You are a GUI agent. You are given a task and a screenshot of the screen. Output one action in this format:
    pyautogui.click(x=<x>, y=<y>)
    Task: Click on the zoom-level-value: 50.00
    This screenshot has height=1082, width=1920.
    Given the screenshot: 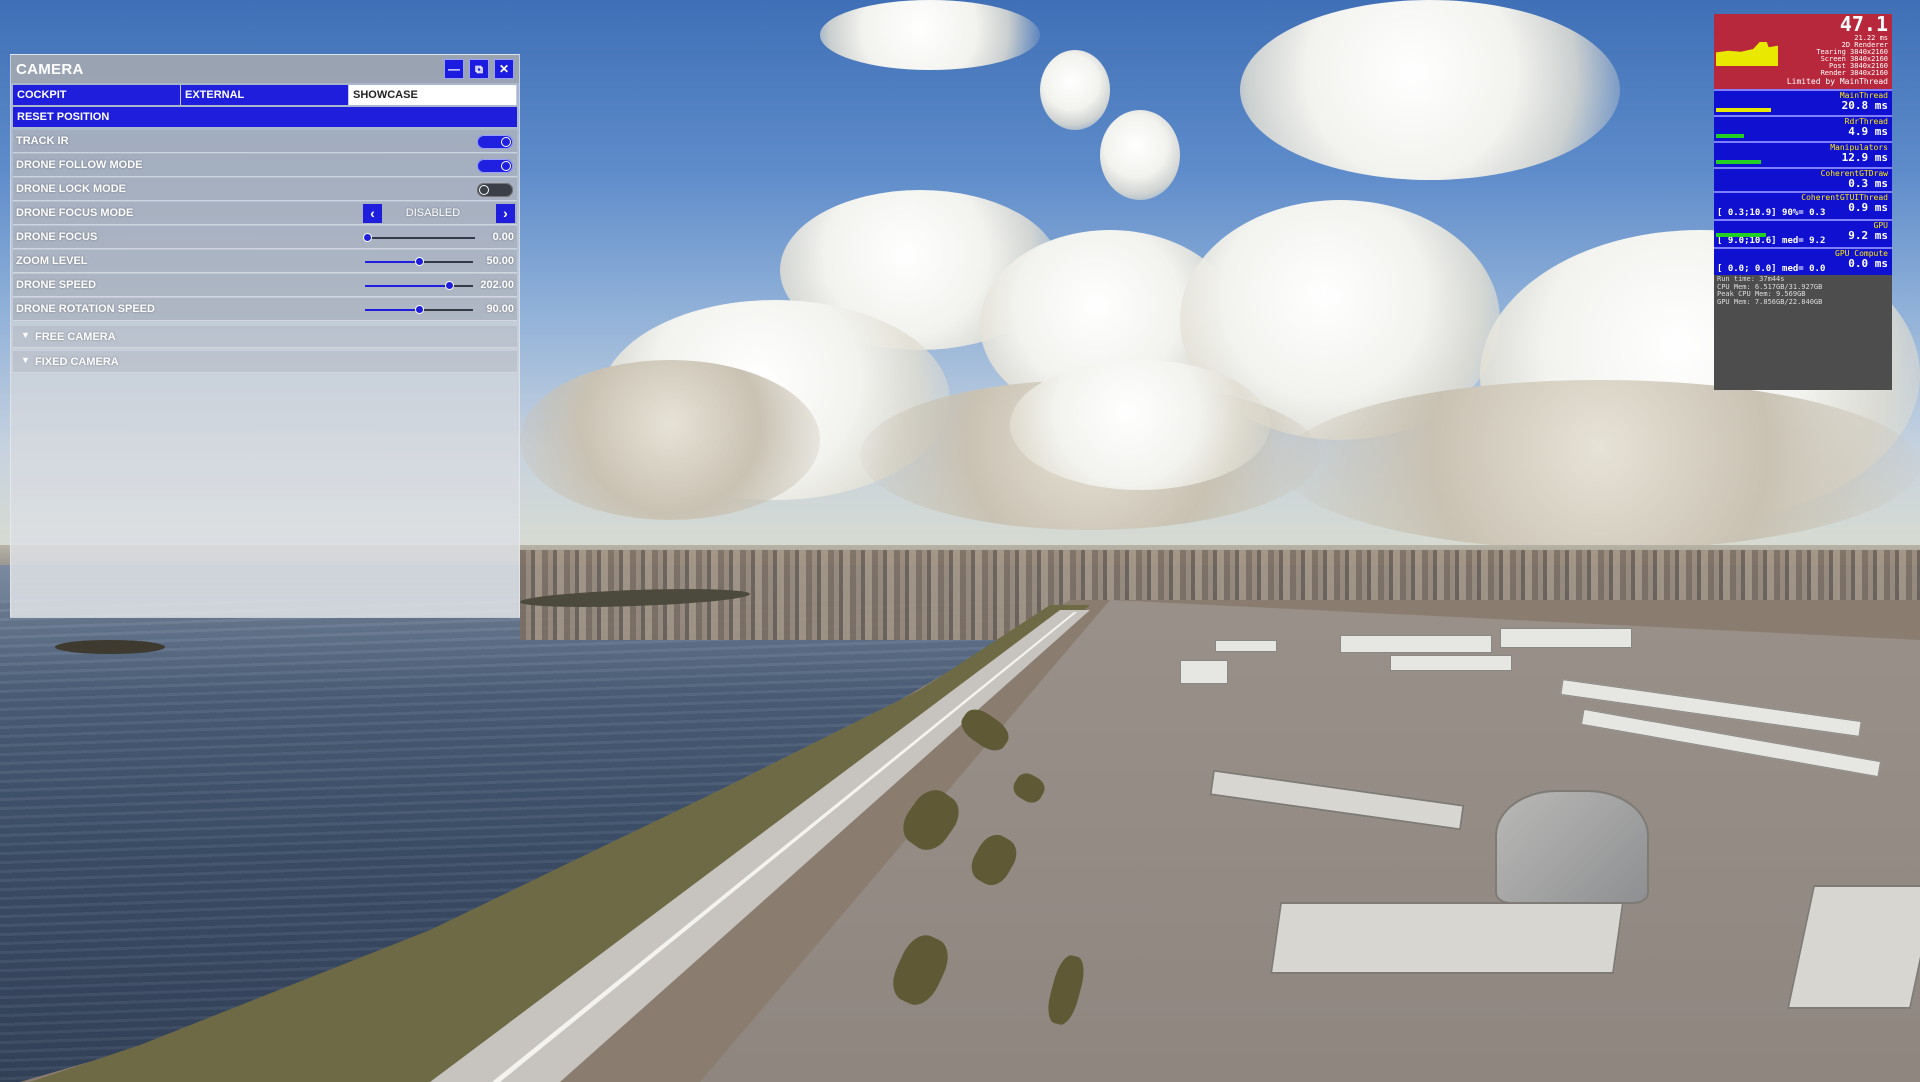 What is the action you would take?
    pyautogui.click(x=500, y=261)
    